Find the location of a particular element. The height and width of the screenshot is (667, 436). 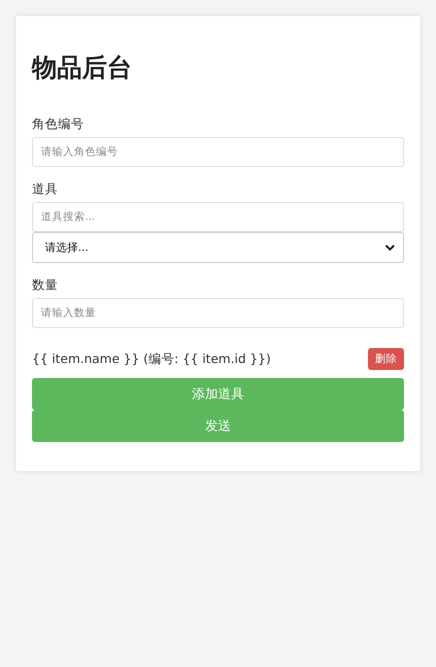

field-label: 数量 is located at coordinates (45, 285).